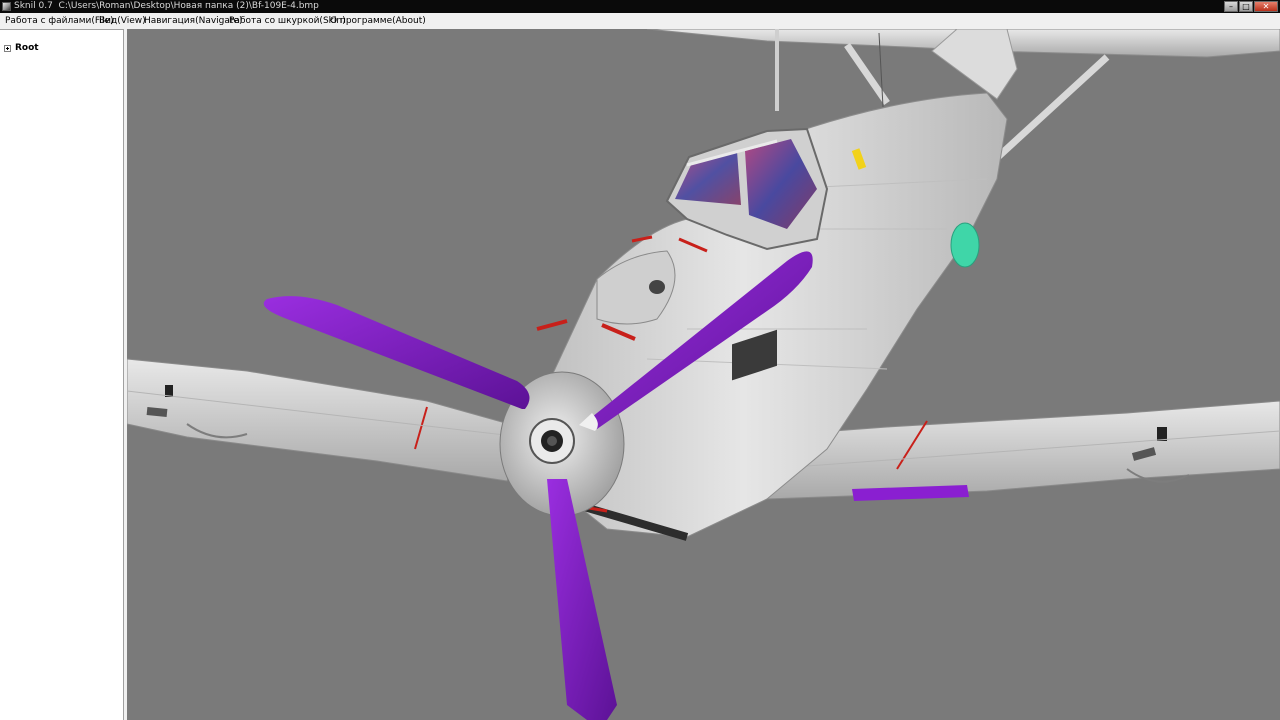 Image resolution: width=1280 pixels, height=720 pixels. What do you see at coordinates (6, 6) in the screenshot?
I see `app-icon` at bounding box center [6, 6].